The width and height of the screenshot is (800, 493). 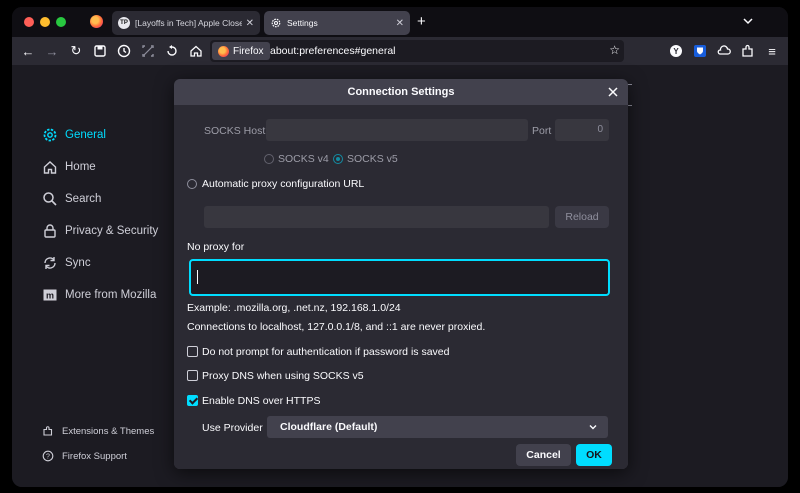 I want to click on reload-icon: ↻, so click(x=76, y=51).